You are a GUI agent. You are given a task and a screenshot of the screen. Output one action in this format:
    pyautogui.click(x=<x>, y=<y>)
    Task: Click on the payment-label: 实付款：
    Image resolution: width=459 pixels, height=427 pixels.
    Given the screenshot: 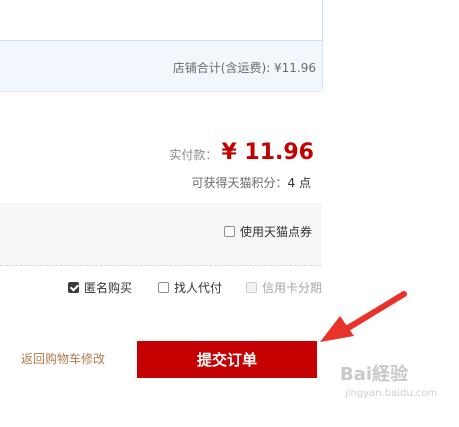 What is the action you would take?
    pyautogui.click(x=193, y=155)
    